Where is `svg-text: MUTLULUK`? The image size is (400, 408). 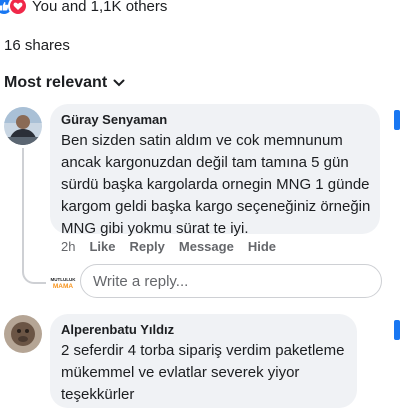 svg-text: MUTLULUK is located at coordinates (64, 279).